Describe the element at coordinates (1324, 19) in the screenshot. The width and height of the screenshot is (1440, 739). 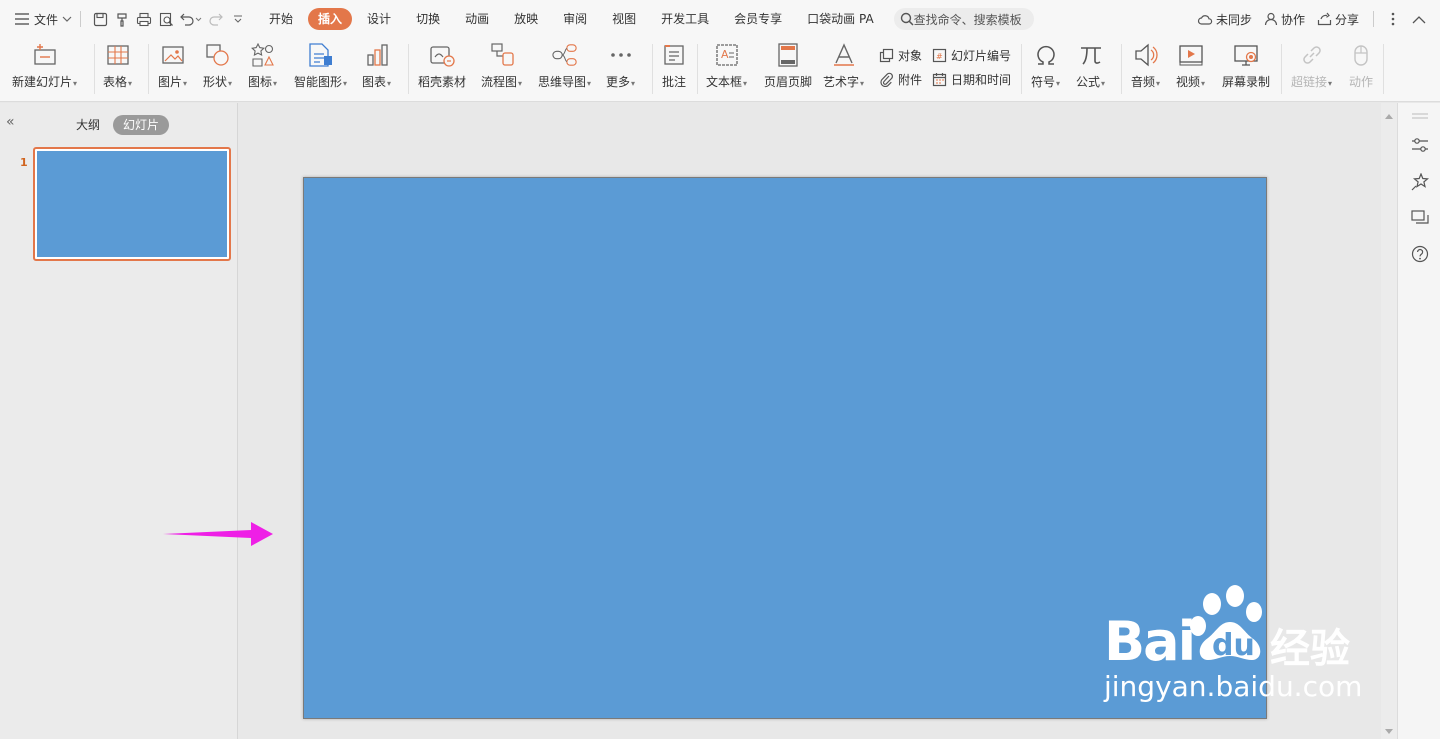
I see `share-icon` at that location.